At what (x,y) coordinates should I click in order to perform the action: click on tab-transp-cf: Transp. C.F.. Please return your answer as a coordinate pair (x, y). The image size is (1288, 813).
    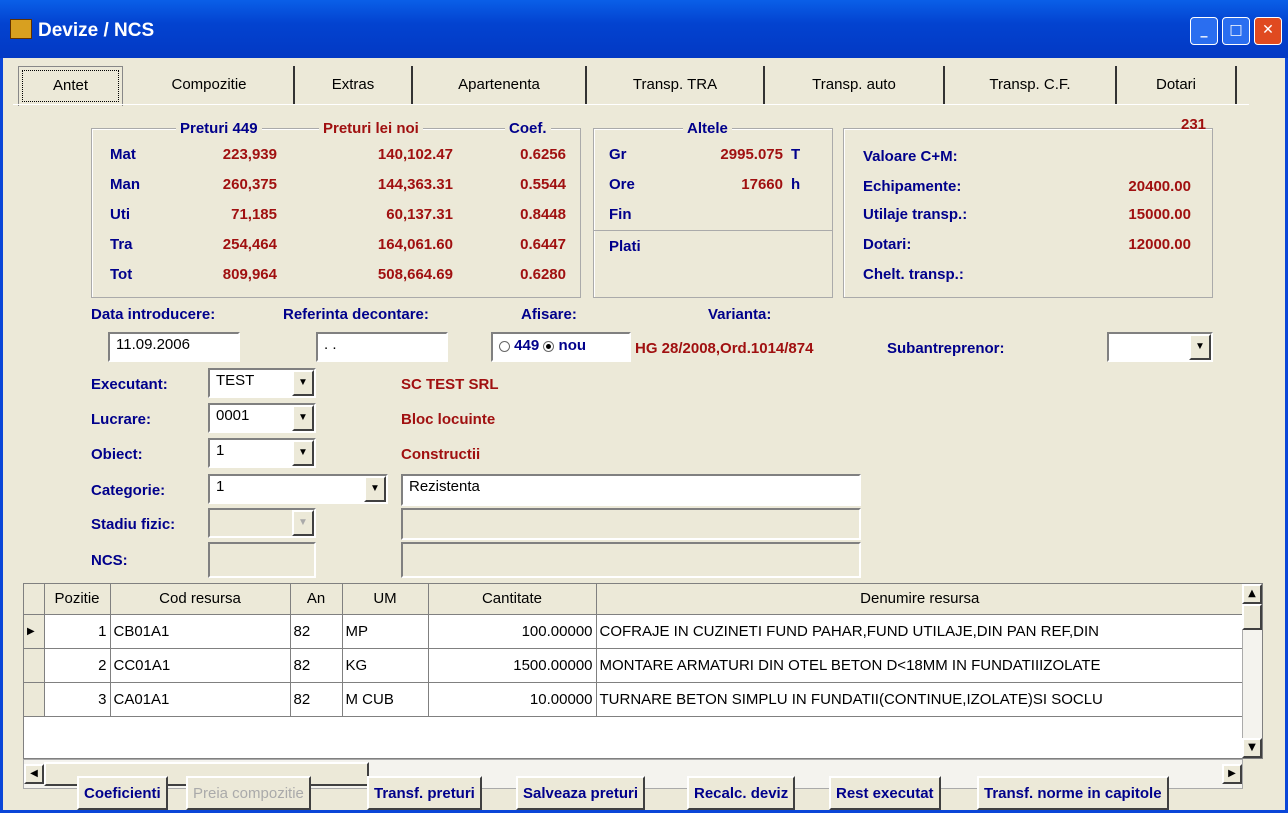
    Looking at the image, I should click on (1031, 85).